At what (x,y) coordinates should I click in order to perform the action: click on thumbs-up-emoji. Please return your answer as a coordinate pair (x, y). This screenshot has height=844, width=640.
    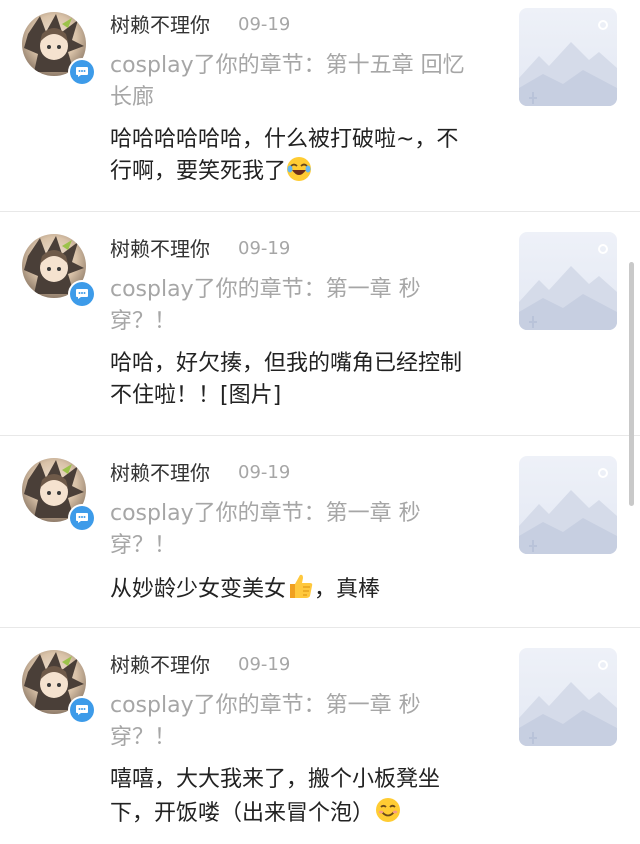
    Looking at the image, I should click on (300, 591).